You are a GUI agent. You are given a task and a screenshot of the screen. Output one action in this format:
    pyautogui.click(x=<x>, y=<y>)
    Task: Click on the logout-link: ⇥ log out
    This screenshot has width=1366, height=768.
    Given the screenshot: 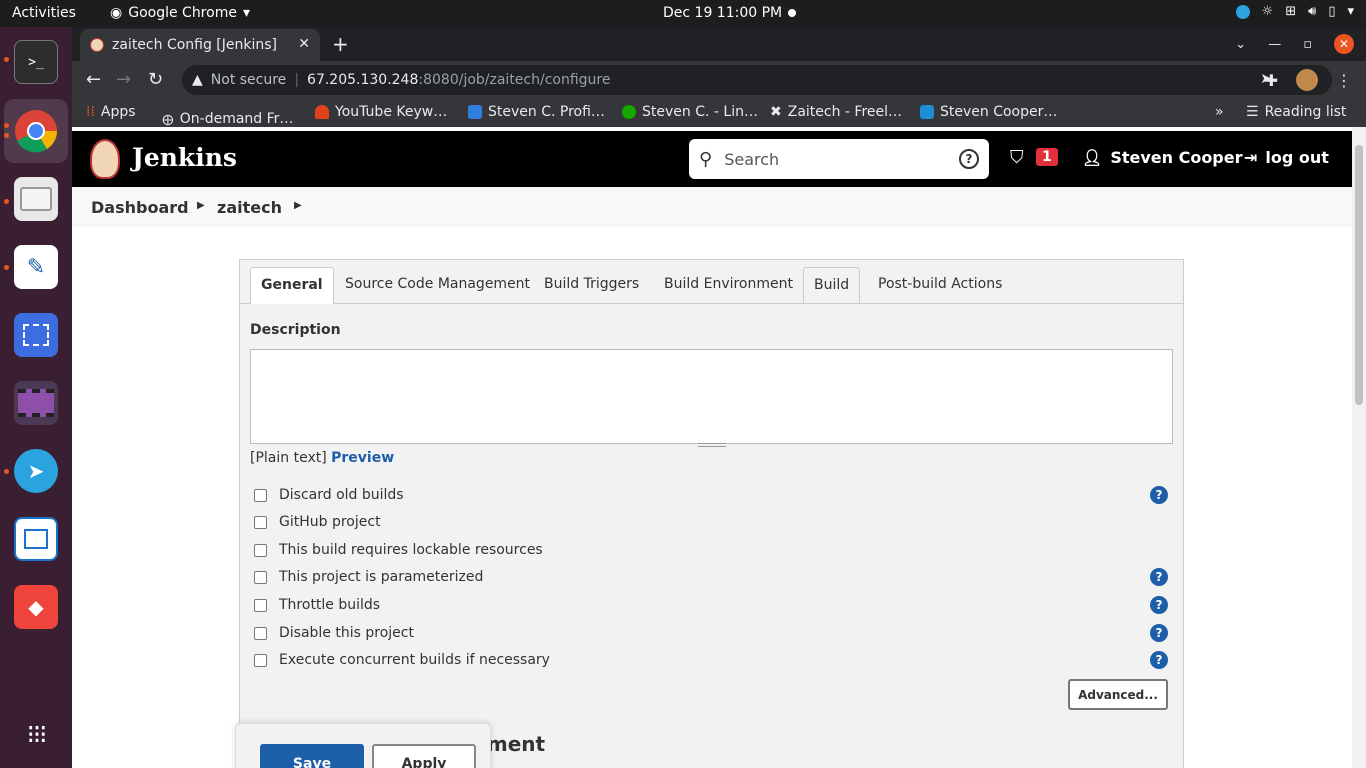 What is the action you would take?
    pyautogui.click(x=1286, y=157)
    